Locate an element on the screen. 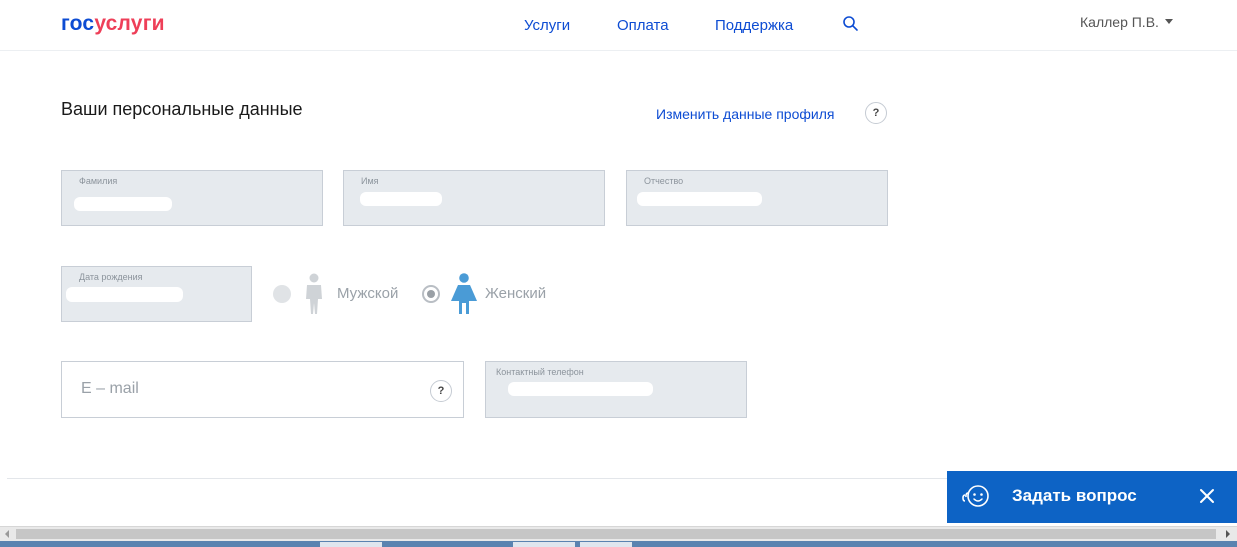  birthdate-field: Дата рождения is located at coordinates (156, 294).